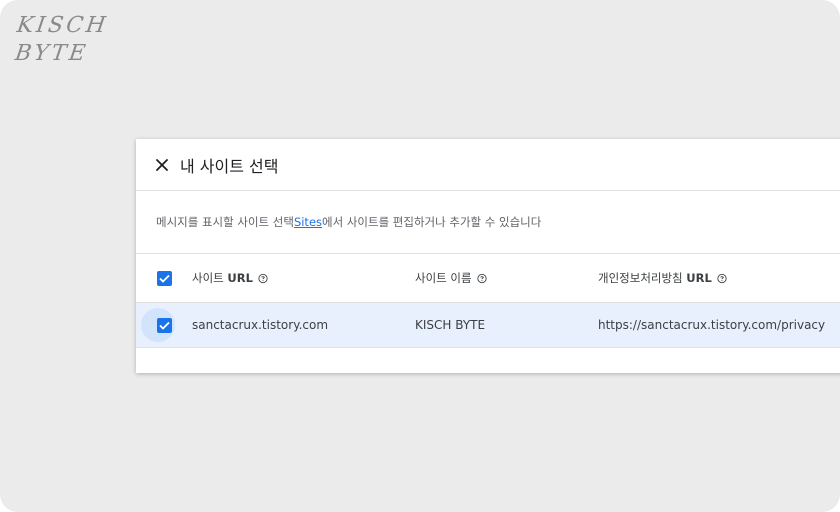 The height and width of the screenshot is (512, 840). What do you see at coordinates (51, 53) in the screenshot?
I see `watermark-line-2: BYTE` at bounding box center [51, 53].